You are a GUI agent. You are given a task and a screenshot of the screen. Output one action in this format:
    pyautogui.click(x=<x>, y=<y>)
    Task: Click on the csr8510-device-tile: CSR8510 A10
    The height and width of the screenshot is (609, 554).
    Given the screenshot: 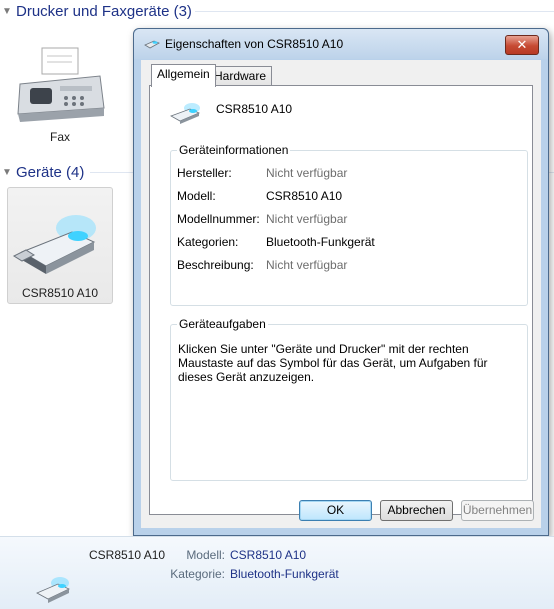 What is the action you would take?
    pyautogui.click(x=60, y=245)
    